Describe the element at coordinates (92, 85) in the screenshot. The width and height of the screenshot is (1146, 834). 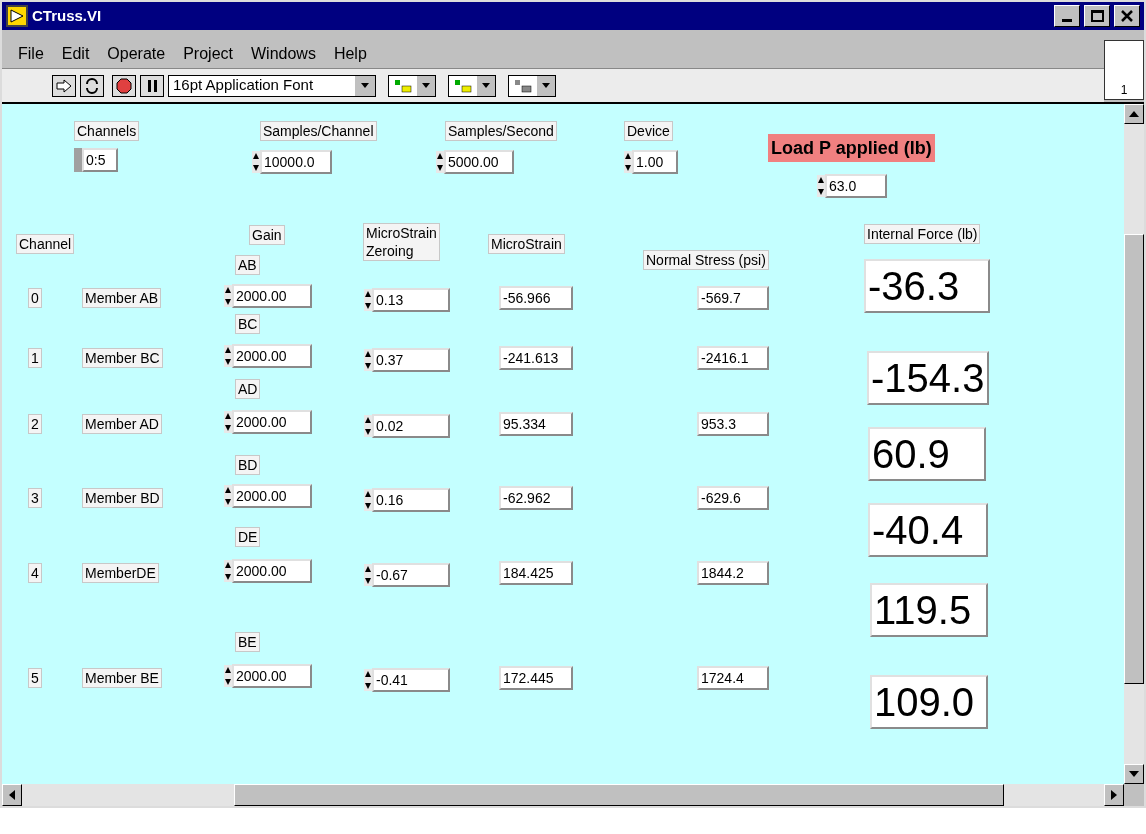
I see `run-continuously-button` at that location.